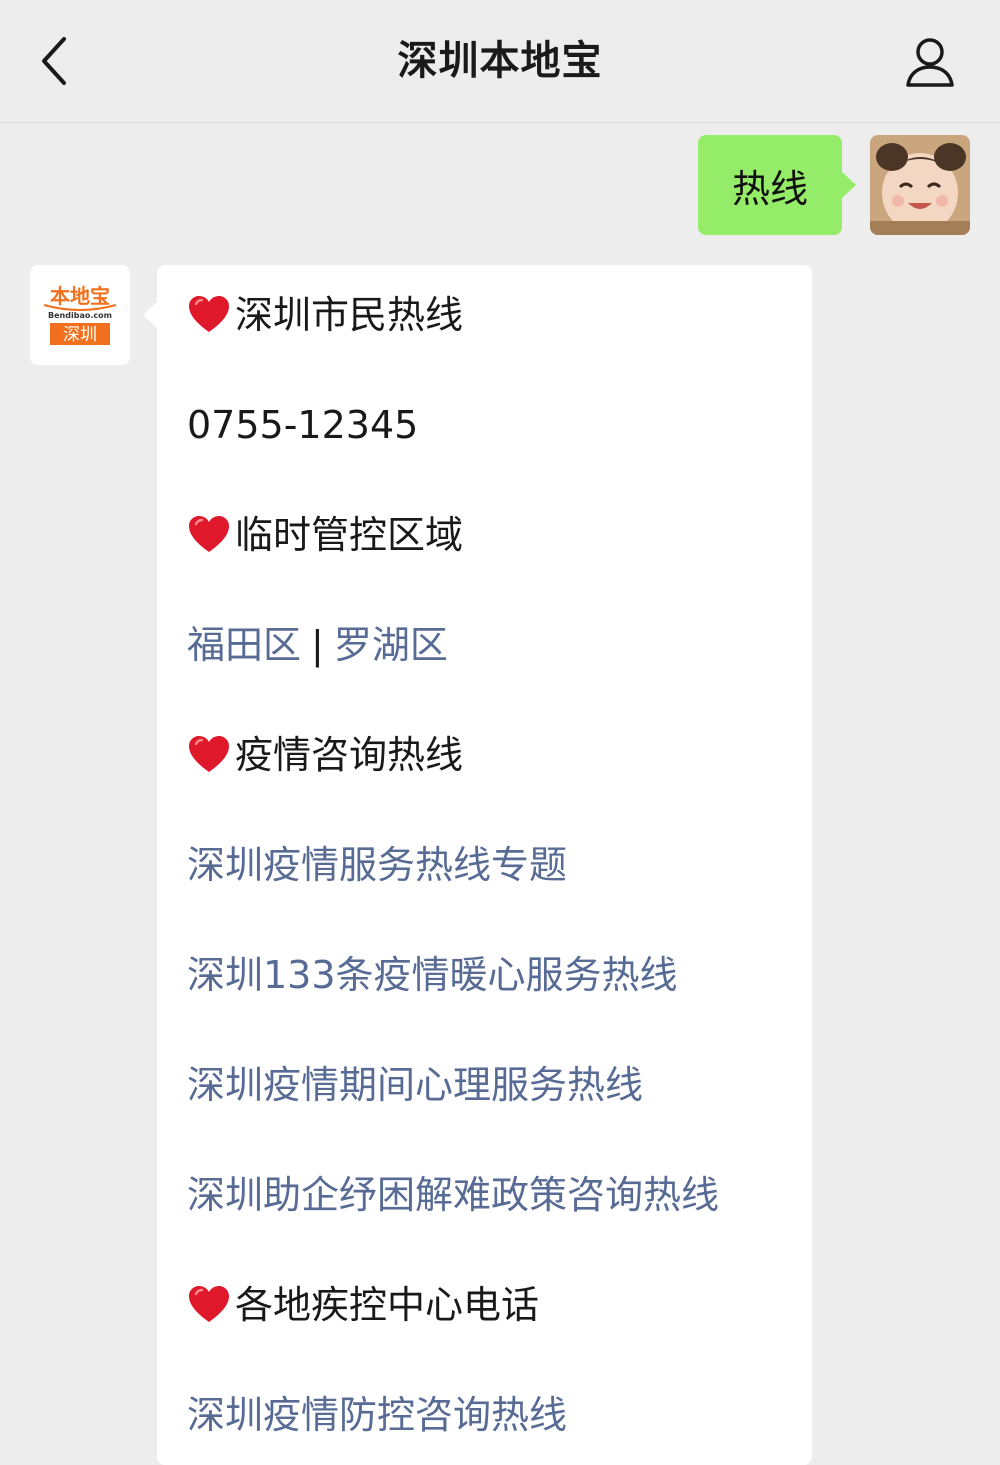 The width and height of the screenshot is (1000, 1465). Describe the element at coordinates (349, 755) in the screenshot. I see `section-heading-text: 疫情咨询热线` at that location.